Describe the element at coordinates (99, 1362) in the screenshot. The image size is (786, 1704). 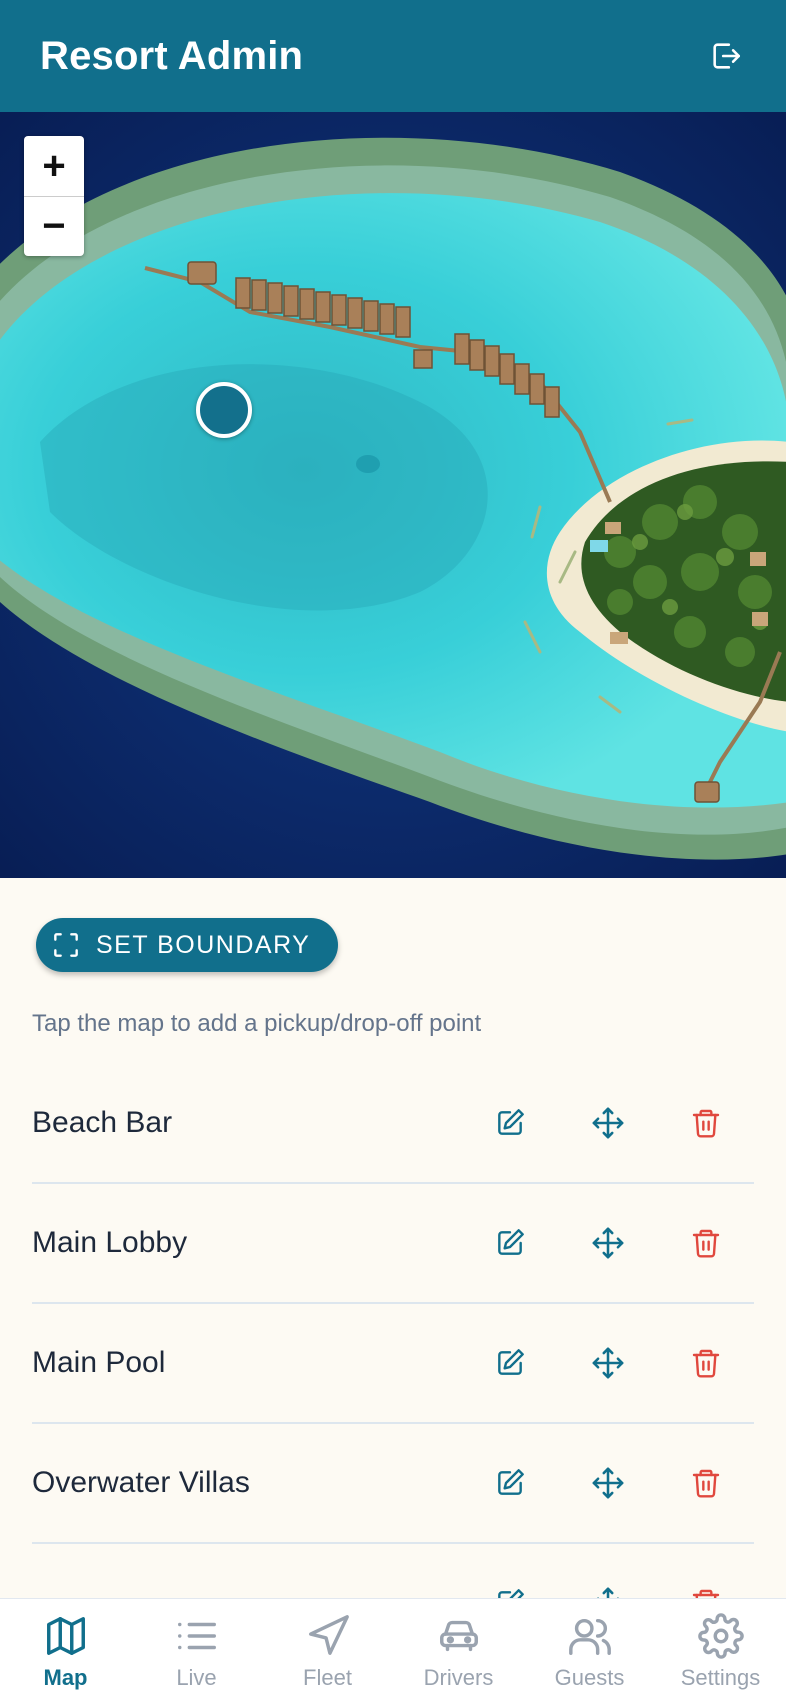
I see `location-name: Main Pool` at that location.